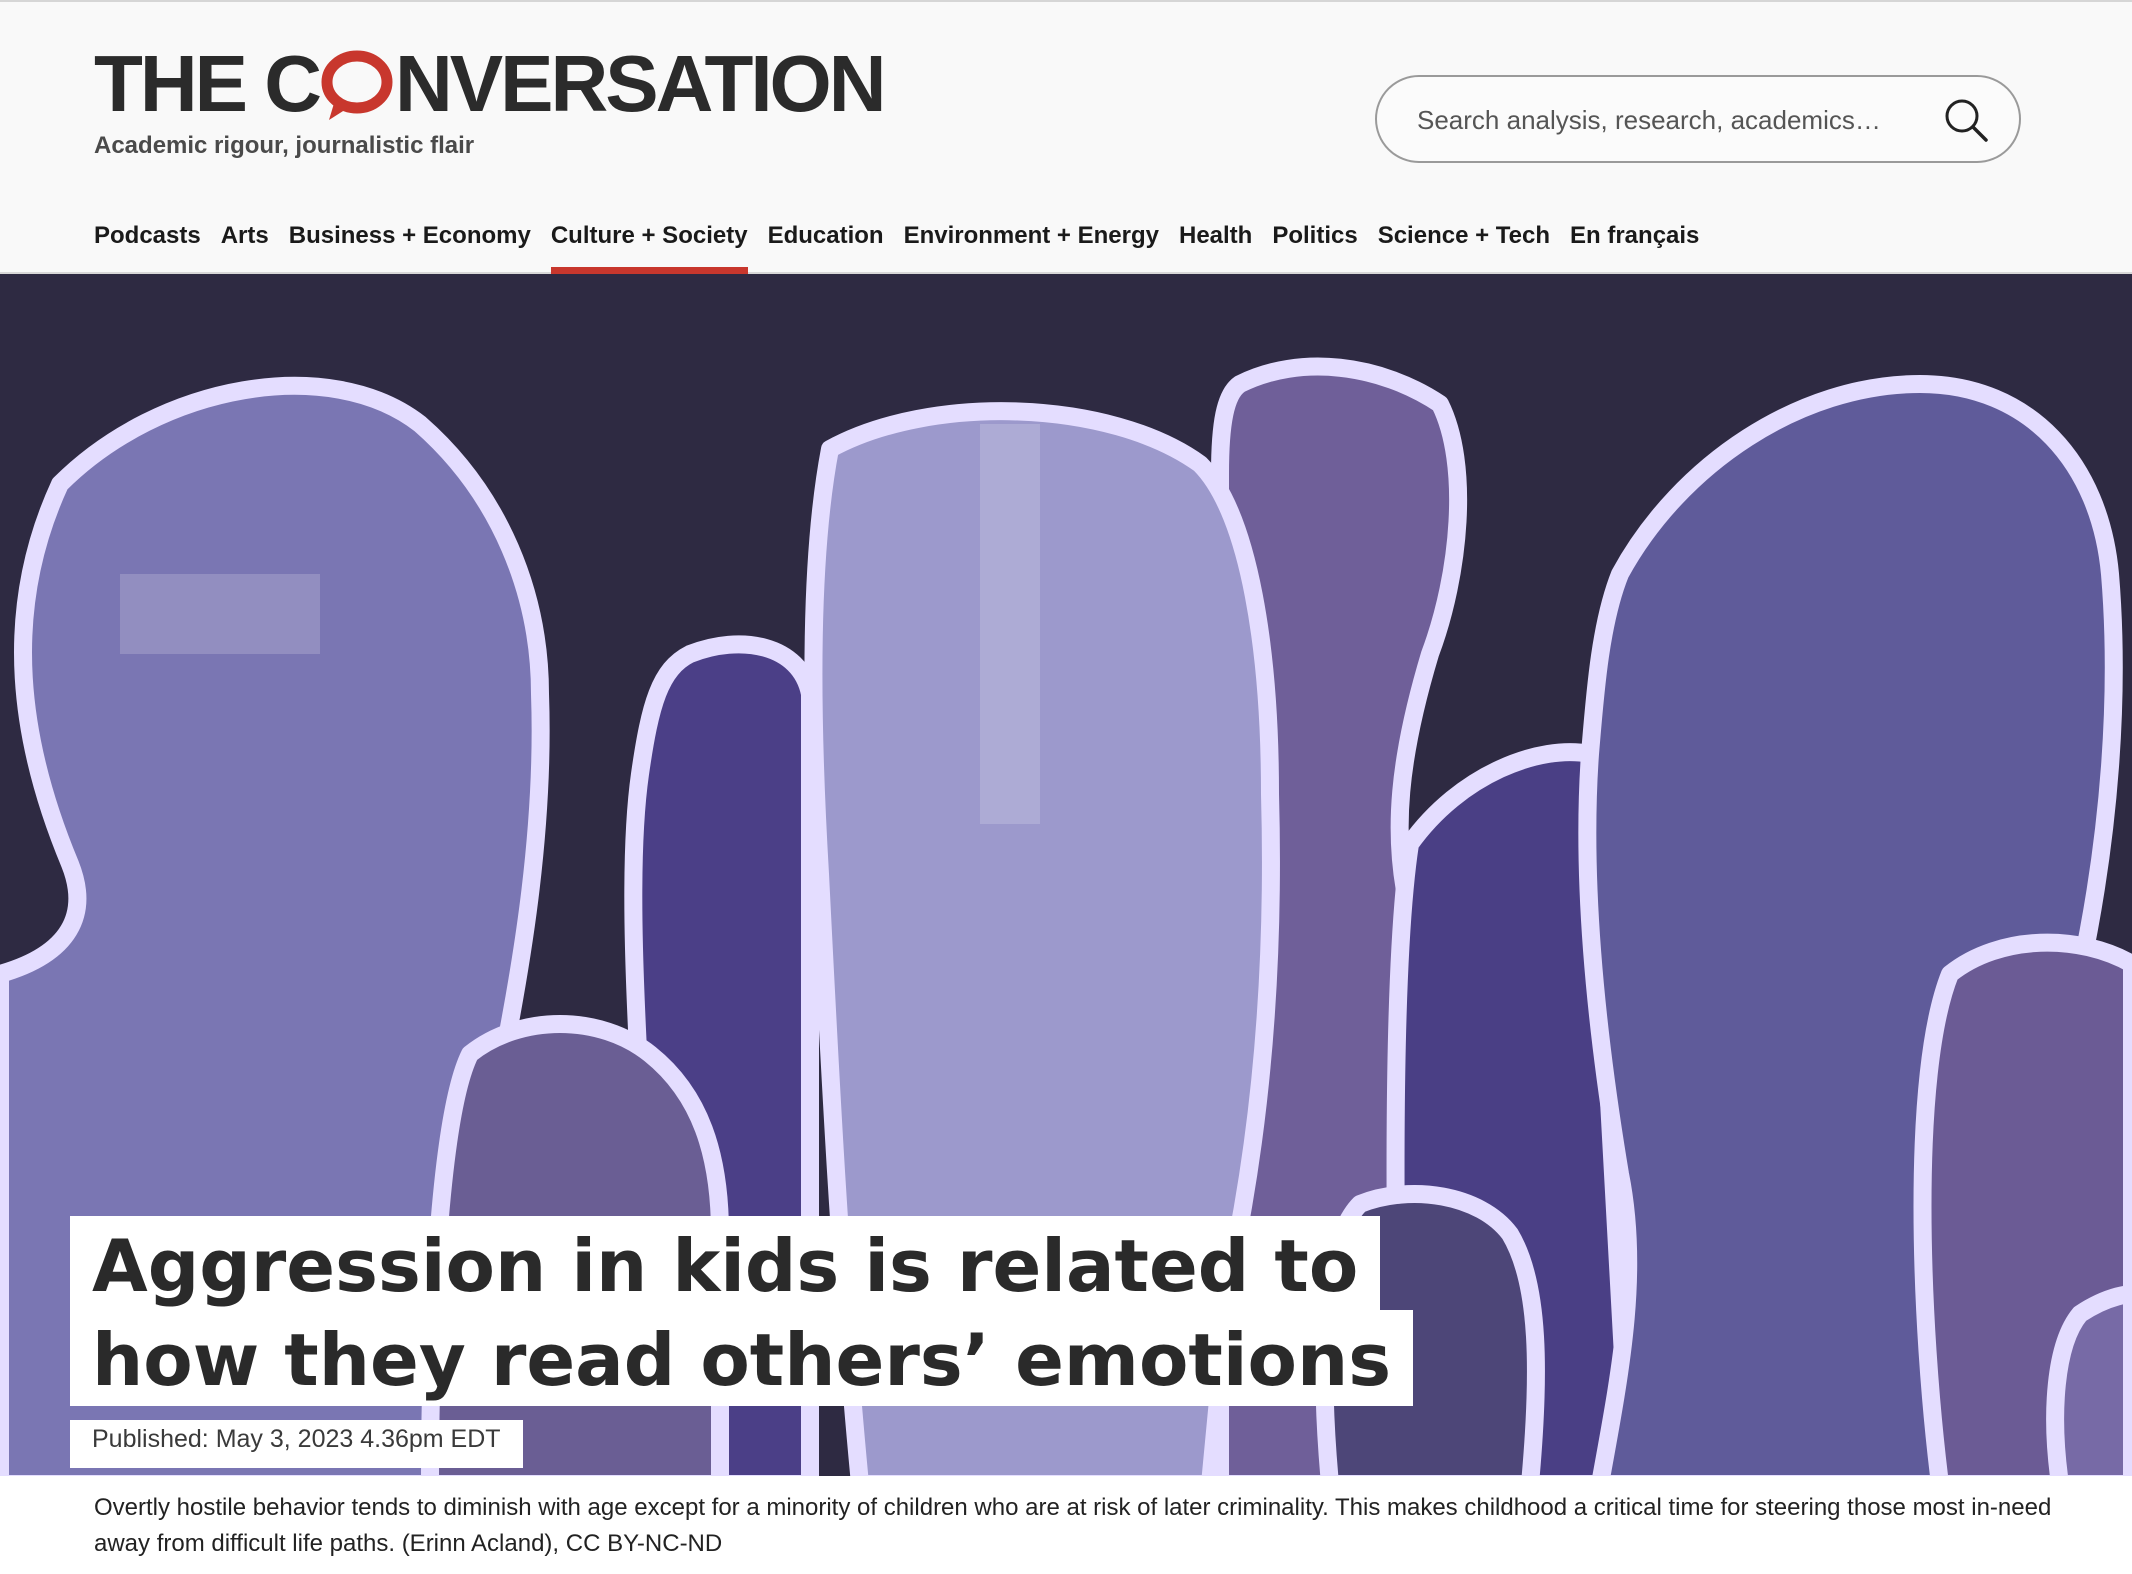  Describe the element at coordinates (357, 84) in the screenshot. I see `speech-bubble-logo-icon` at that location.